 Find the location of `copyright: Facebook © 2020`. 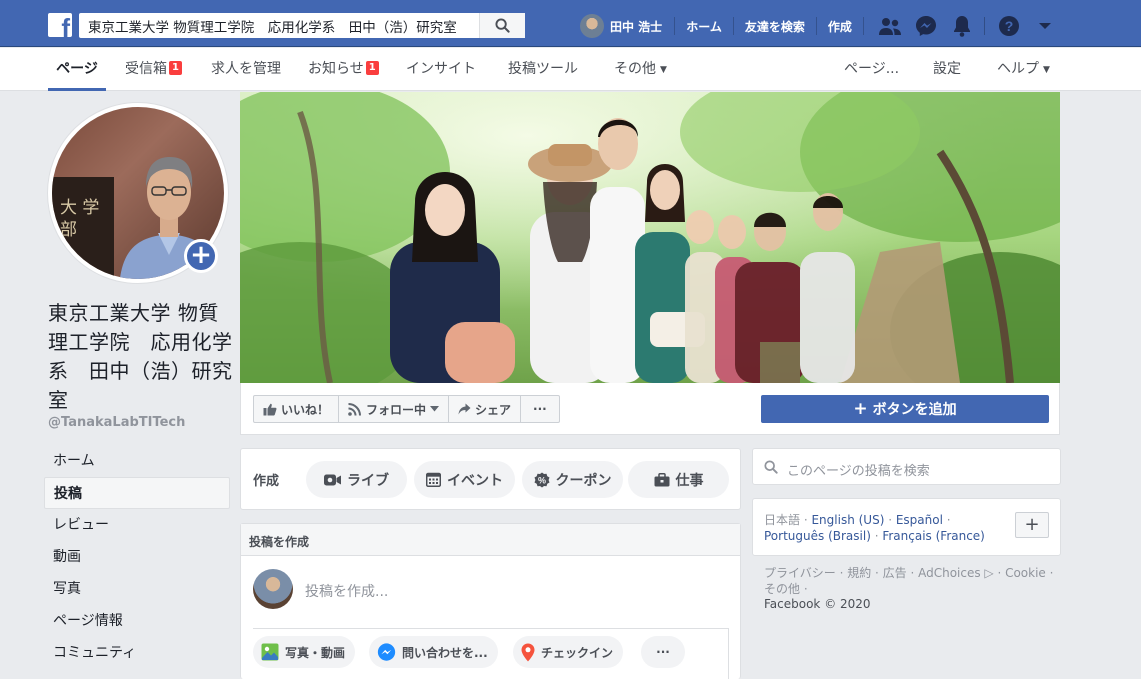

copyright: Facebook © 2020 is located at coordinates (817, 604).